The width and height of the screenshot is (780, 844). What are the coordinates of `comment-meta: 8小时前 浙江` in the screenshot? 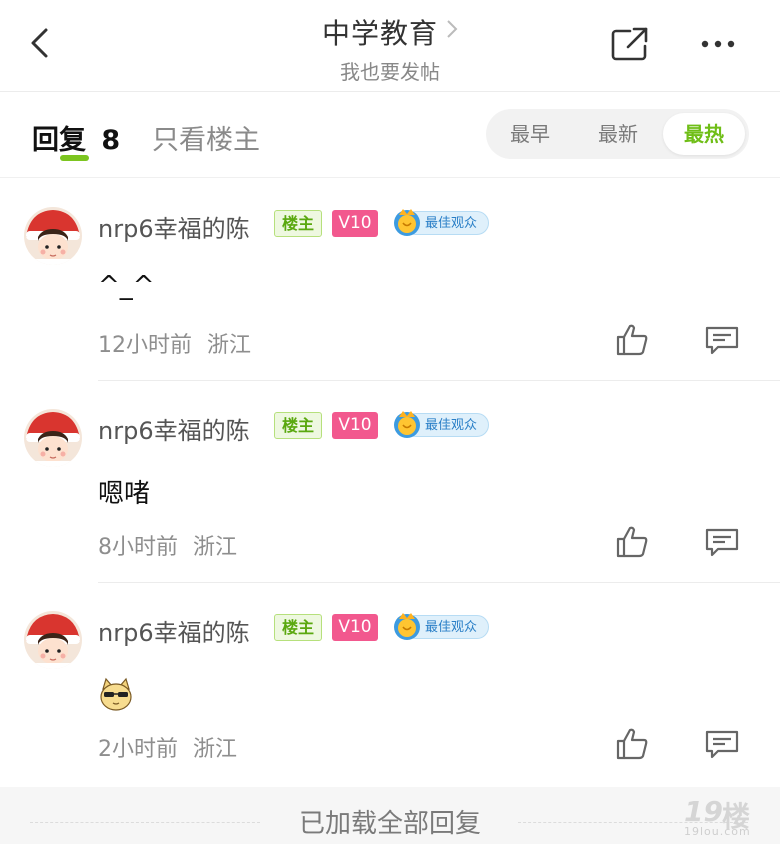 It's located at (167, 545).